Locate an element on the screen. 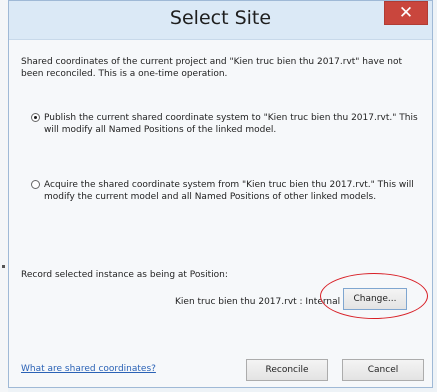  dialog-title: Select Site is located at coordinates (220, 18).